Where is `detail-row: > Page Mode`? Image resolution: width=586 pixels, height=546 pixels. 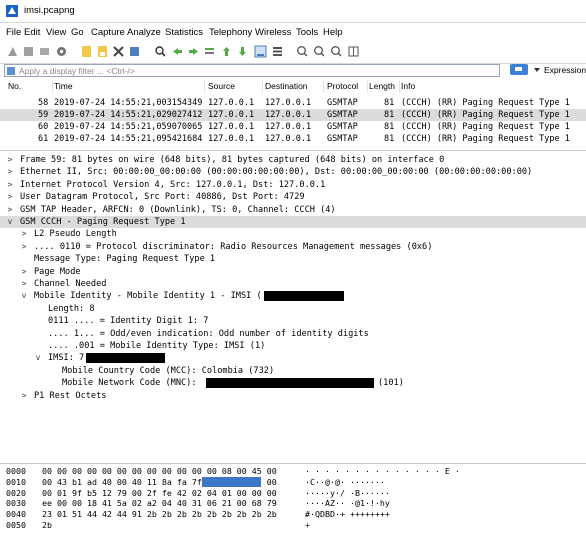
detail-row: > Page Mode is located at coordinates (293, 272).